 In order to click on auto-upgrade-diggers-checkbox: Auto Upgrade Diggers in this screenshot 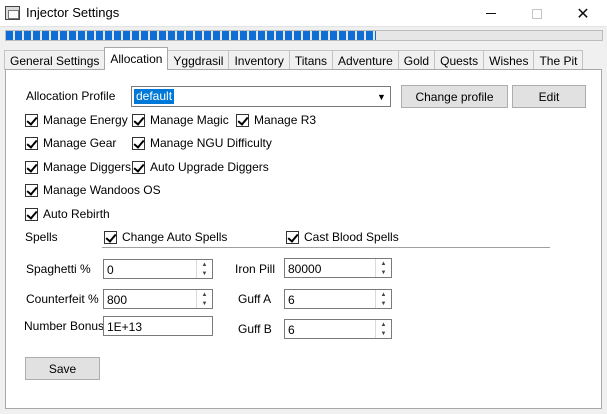, I will do `click(200, 167)`.